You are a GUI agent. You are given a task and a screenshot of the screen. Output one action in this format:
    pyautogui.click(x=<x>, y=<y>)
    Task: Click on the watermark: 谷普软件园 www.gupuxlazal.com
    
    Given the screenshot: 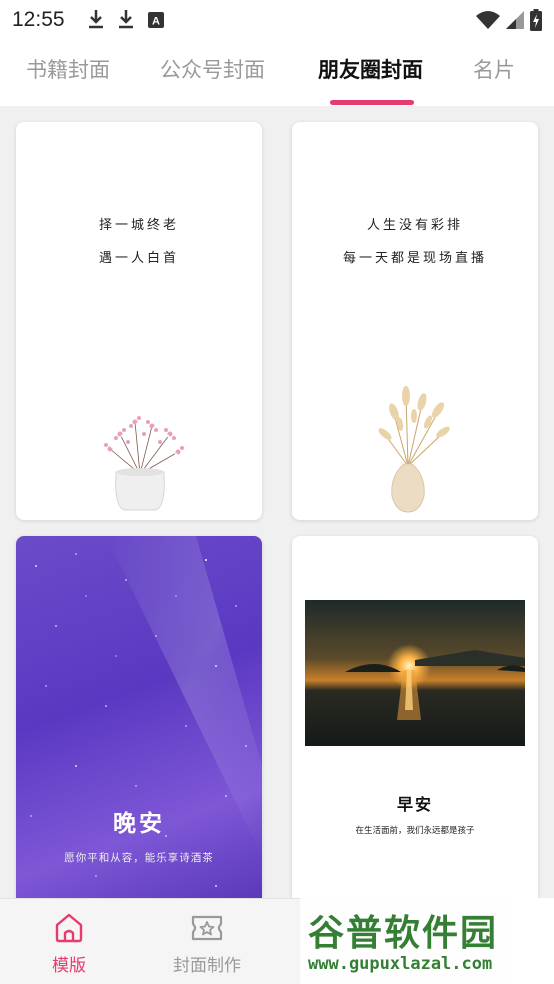 What is the action you would take?
    pyautogui.click(x=427, y=941)
    